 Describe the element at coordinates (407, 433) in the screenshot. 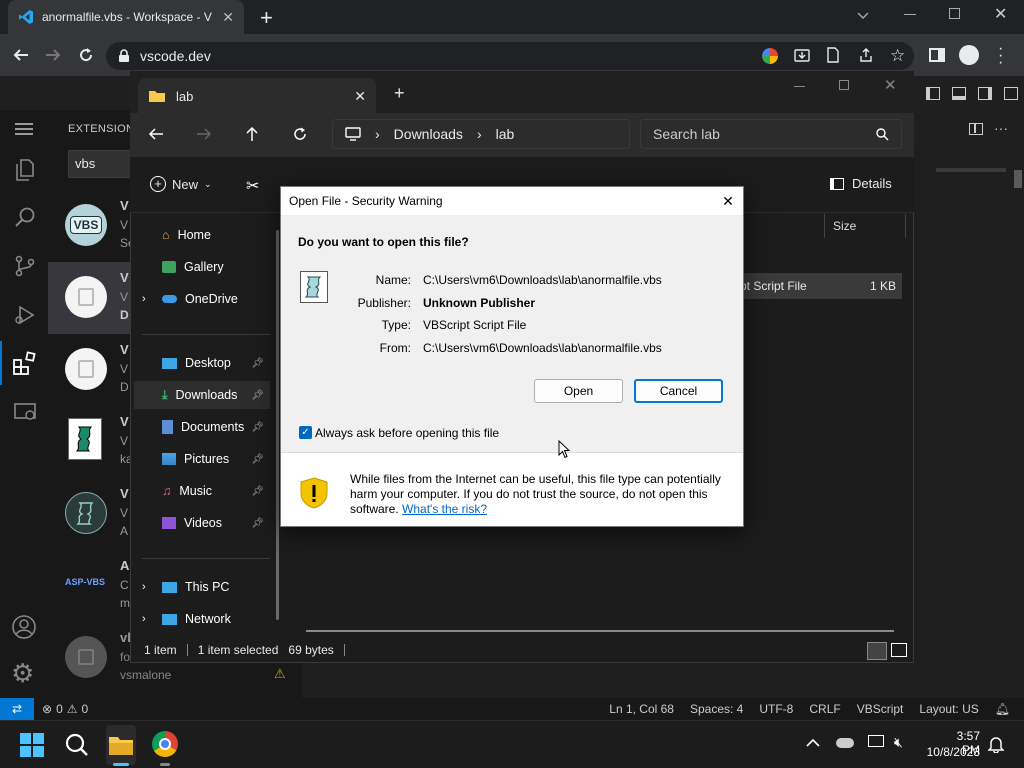

I see `always-ask-label: Always ask before opening this file` at that location.